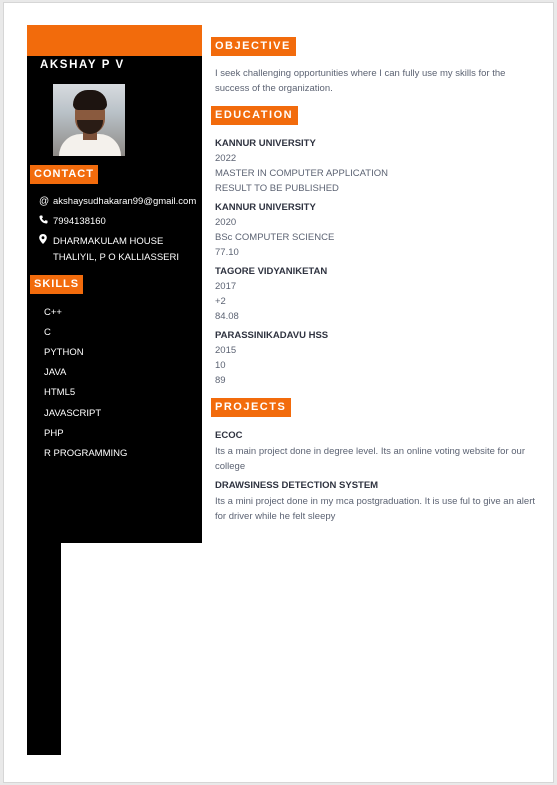 The image size is (557, 785). I want to click on education-year: 2020, so click(226, 222).